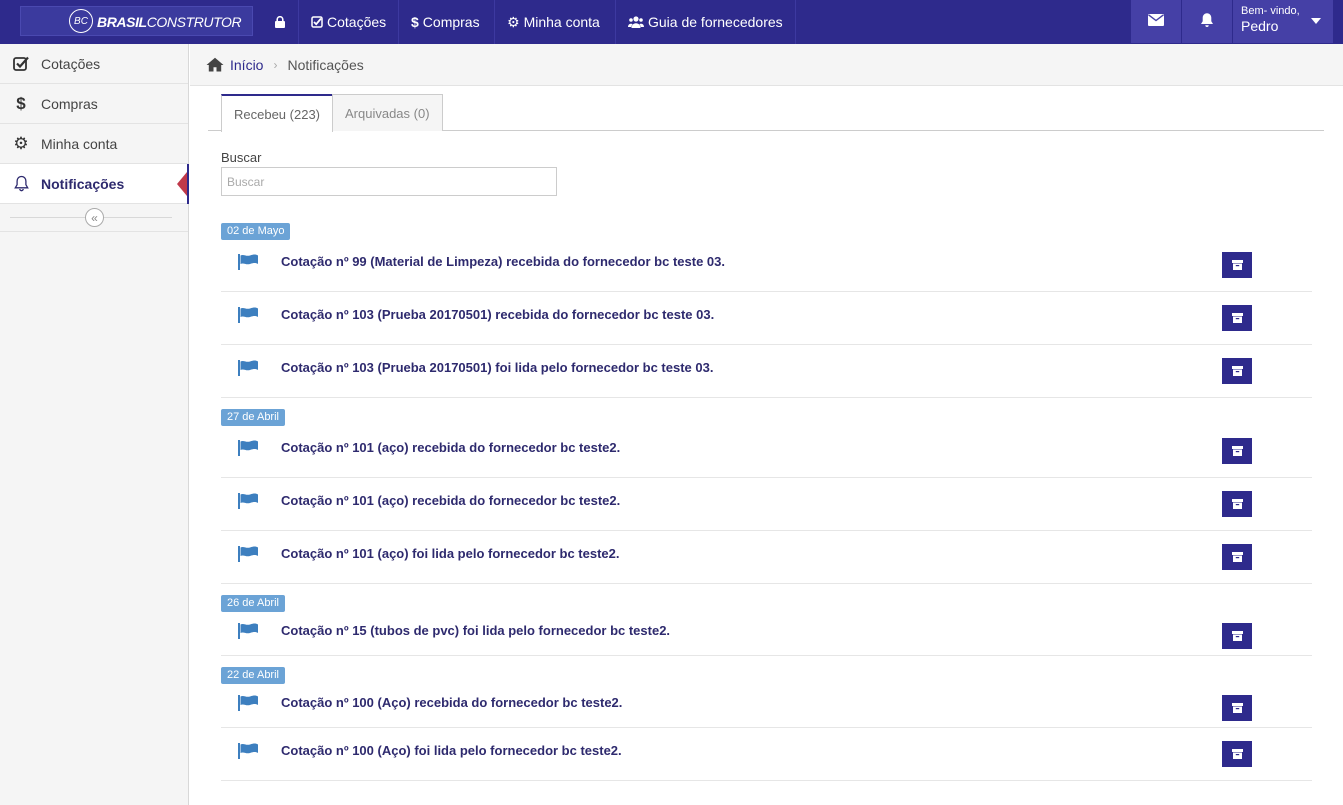  What do you see at coordinates (1283, 21) in the screenshot?
I see `user-menu: Bem- vindo, Pedro` at bounding box center [1283, 21].